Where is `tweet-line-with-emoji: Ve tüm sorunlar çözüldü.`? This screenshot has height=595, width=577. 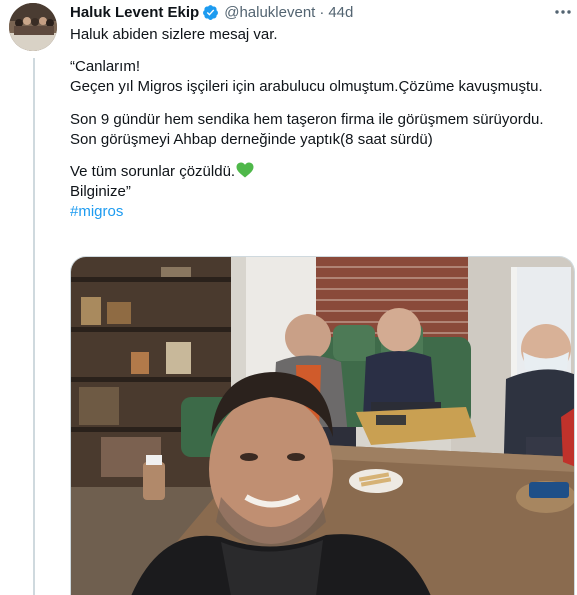 tweet-line-with-emoji: Ve tüm sorunlar çözüldü. is located at coordinates (310, 172).